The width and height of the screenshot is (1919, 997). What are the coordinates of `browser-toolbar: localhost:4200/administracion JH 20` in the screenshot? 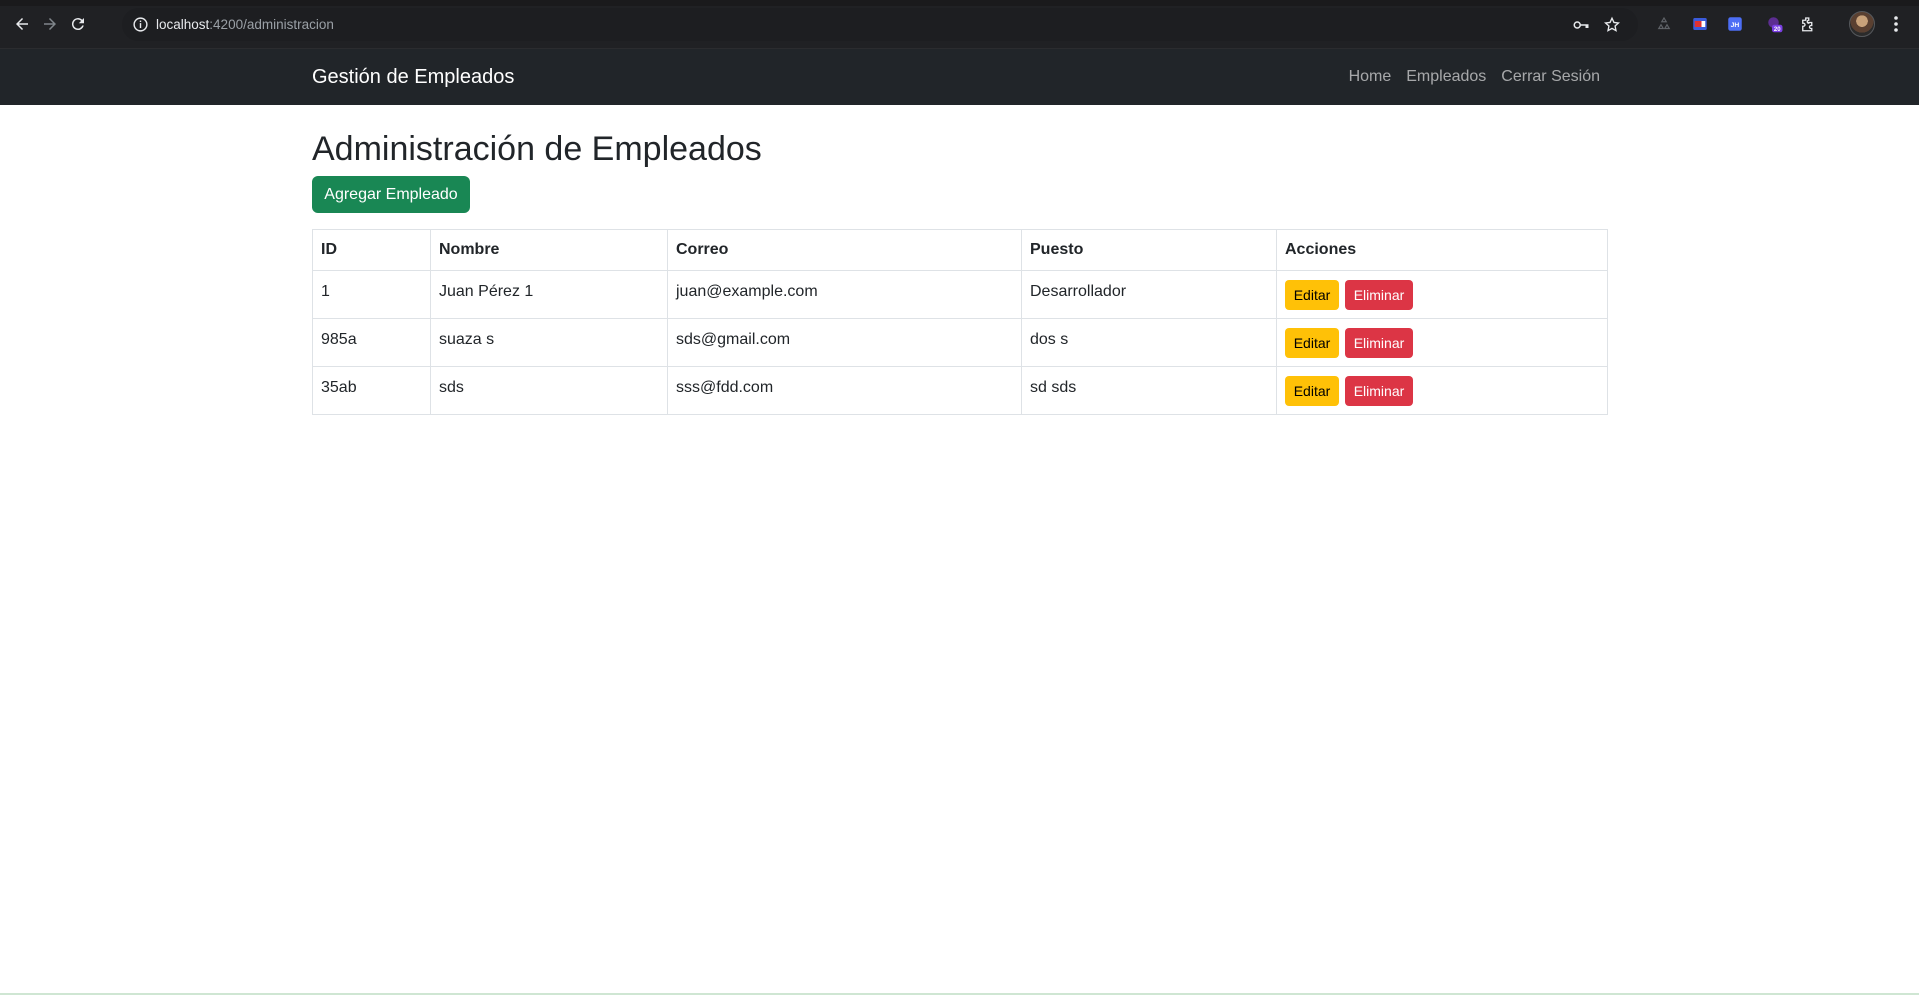 It's located at (959, 24).